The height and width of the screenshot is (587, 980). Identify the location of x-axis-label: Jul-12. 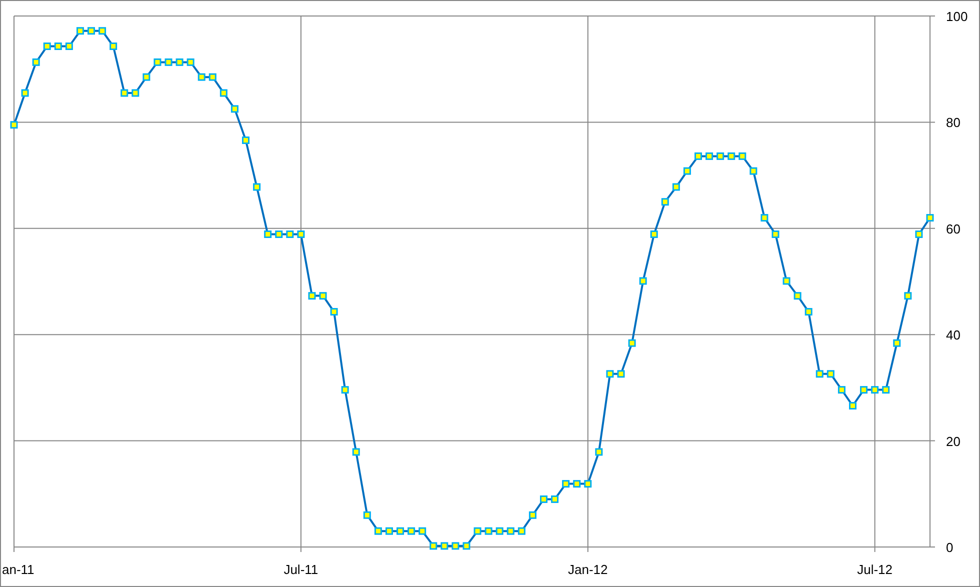
(875, 569).